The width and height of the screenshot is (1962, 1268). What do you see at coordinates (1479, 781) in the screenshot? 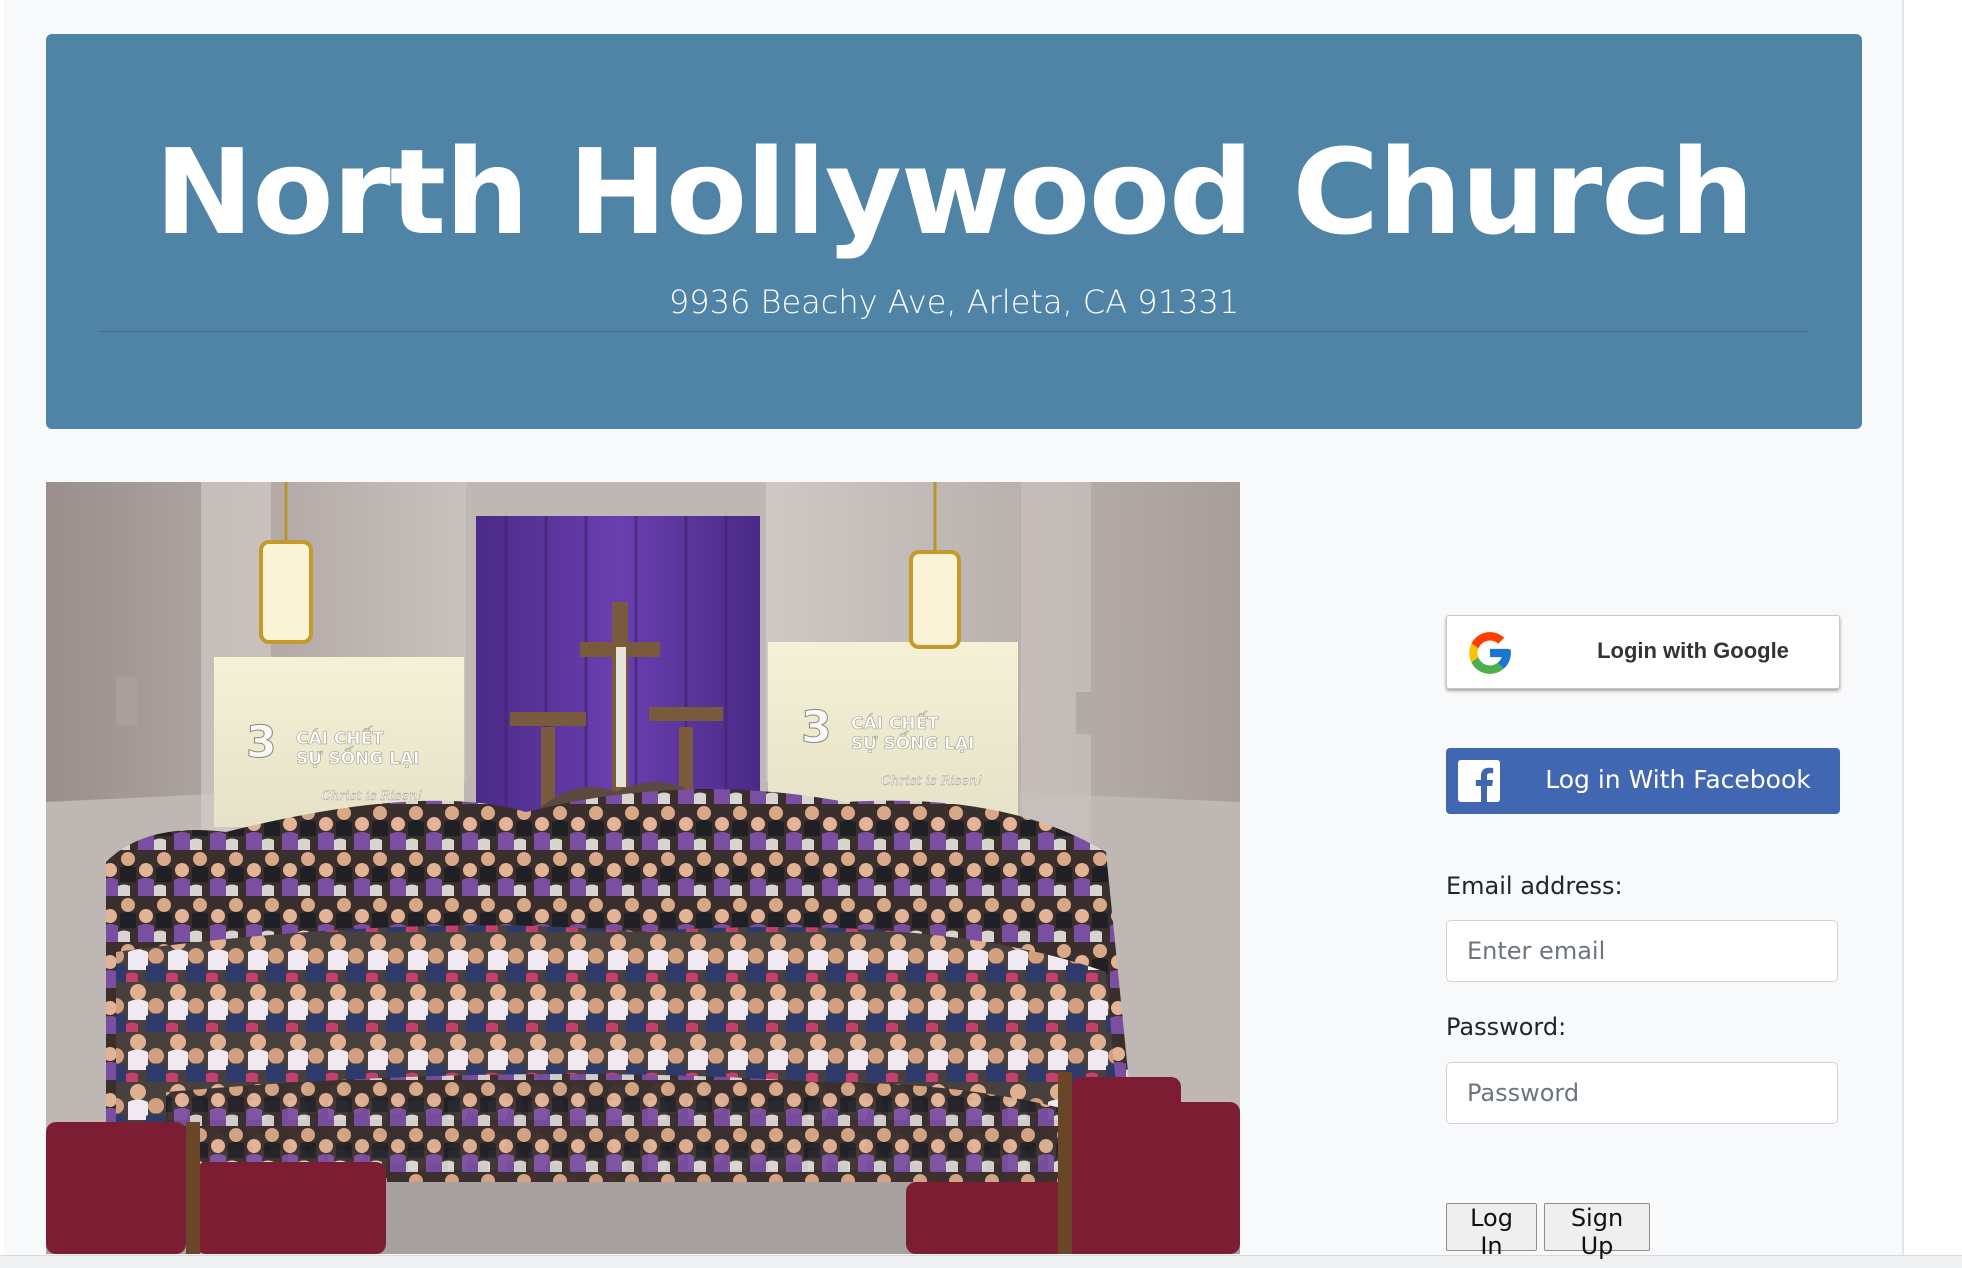
I see `facebook-f-icon` at bounding box center [1479, 781].